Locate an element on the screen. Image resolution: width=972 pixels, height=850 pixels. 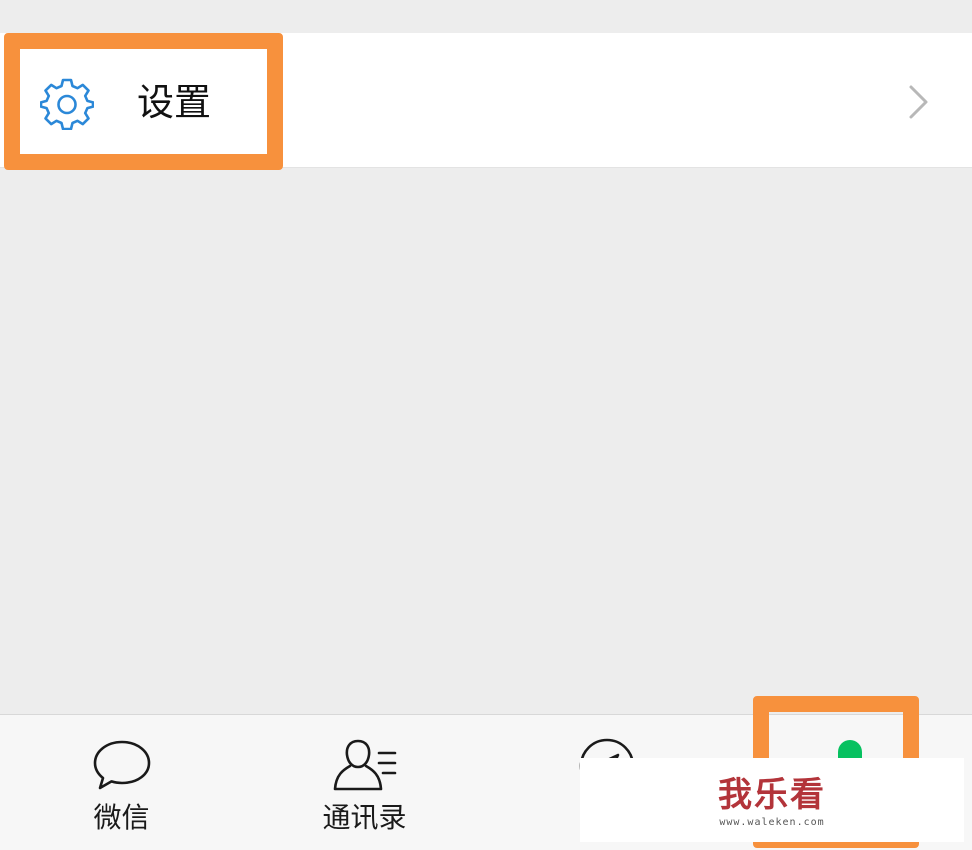
chat-bubble-icon is located at coordinates (122, 765).